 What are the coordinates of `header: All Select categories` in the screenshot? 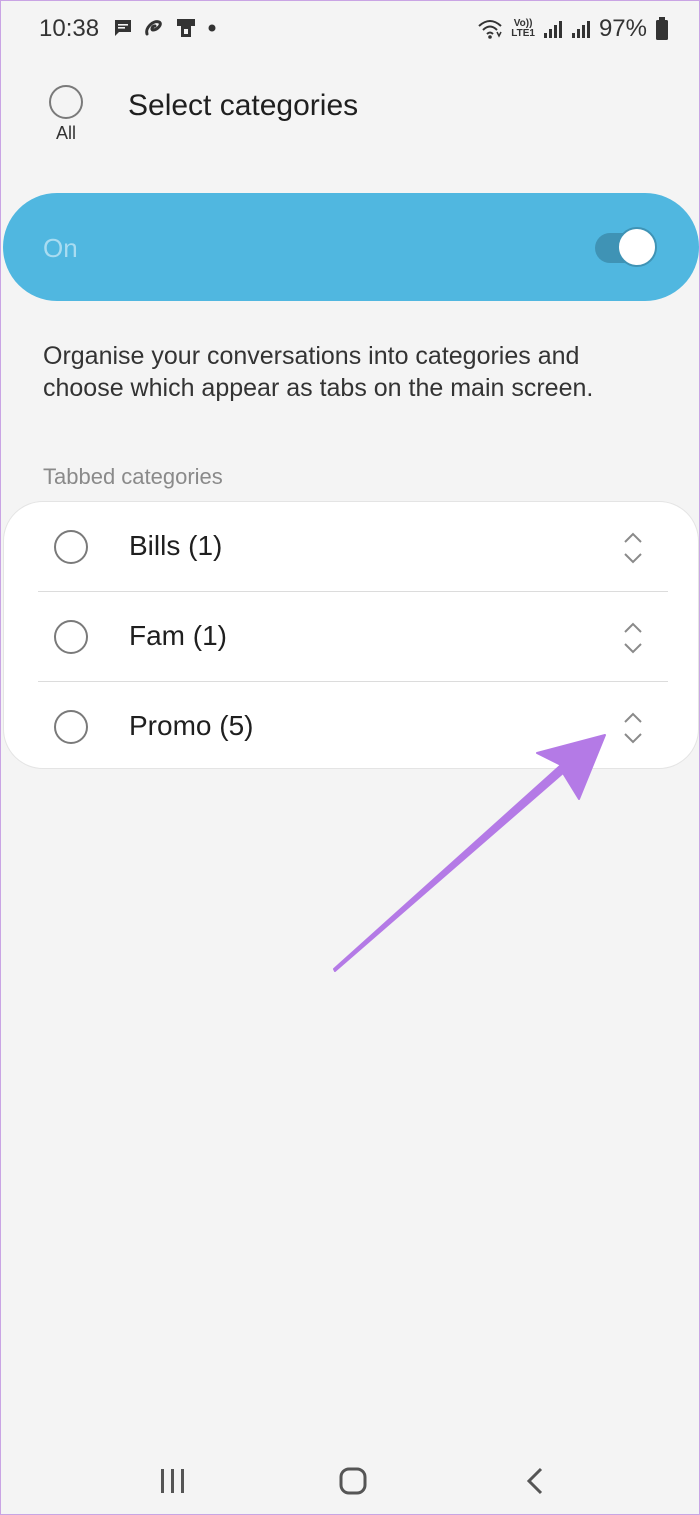 It's located at (350, 111).